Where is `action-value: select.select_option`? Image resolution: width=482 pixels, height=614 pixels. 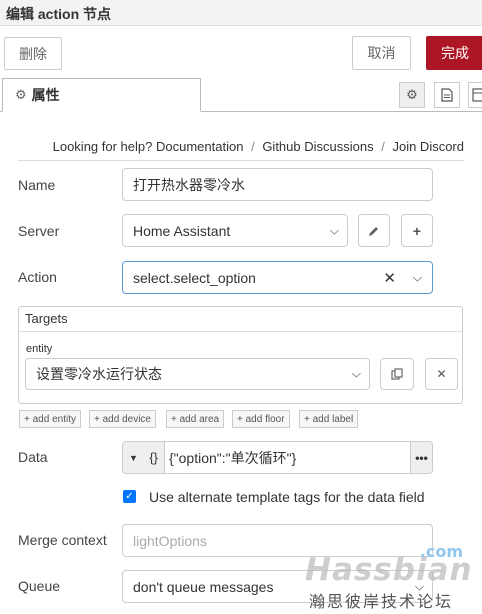
action-value: select.select_option is located at coordinates (194, 277).